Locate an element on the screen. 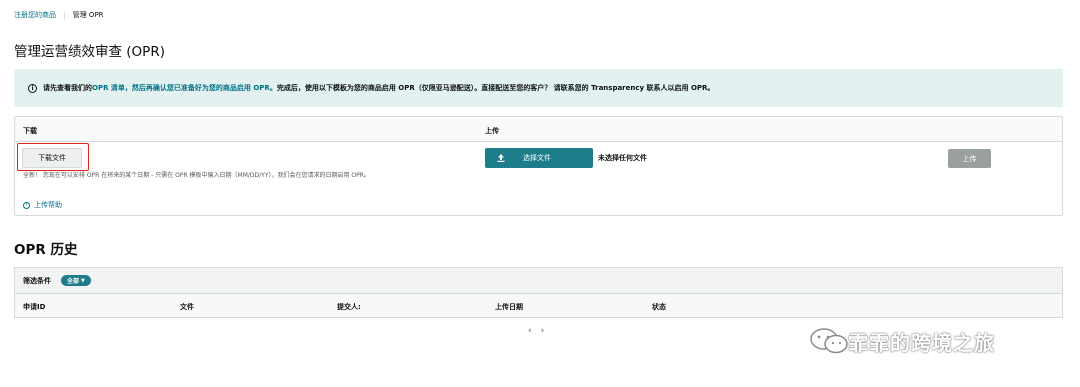 The height and width of the screenshot is (387, 1080). page-title: 管理运营绩效审查 (OPR) is located at coordinates (89, 52).